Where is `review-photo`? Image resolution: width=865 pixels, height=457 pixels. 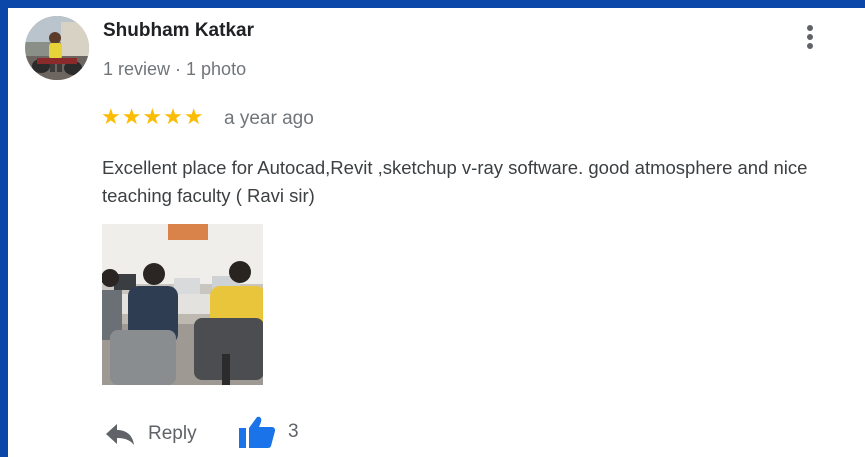 review-photo is located at coordinates (183, 304).